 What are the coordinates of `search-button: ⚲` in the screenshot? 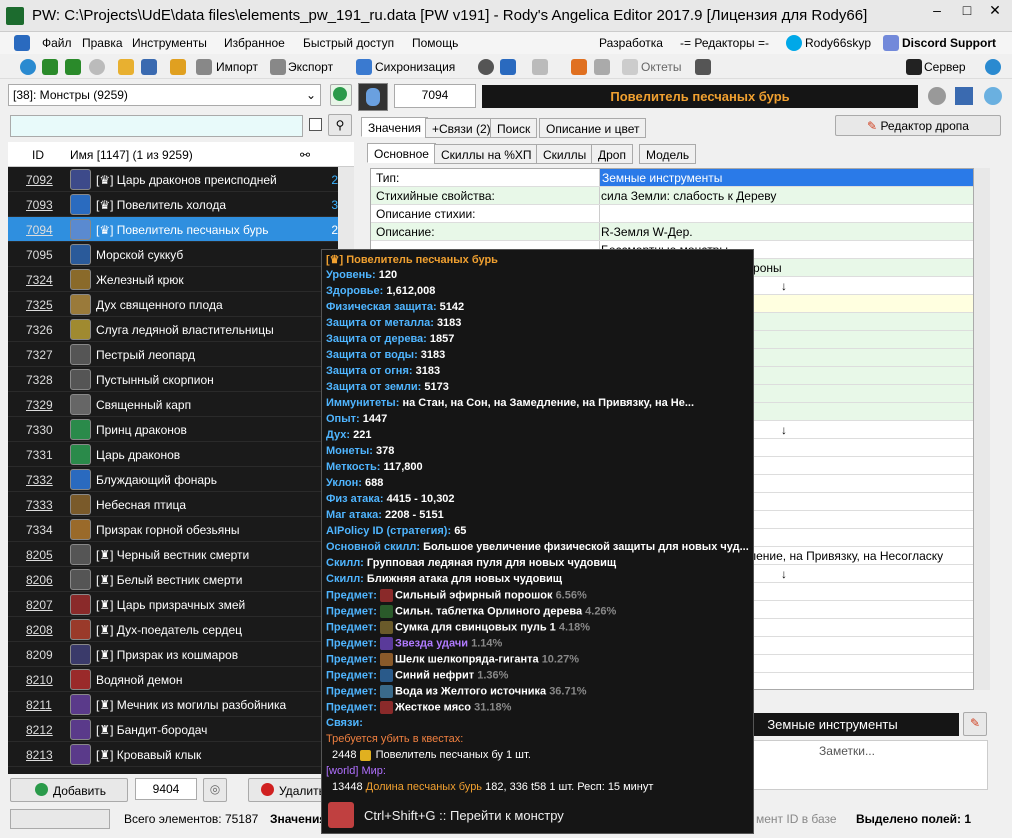 It's located at (340, 125).